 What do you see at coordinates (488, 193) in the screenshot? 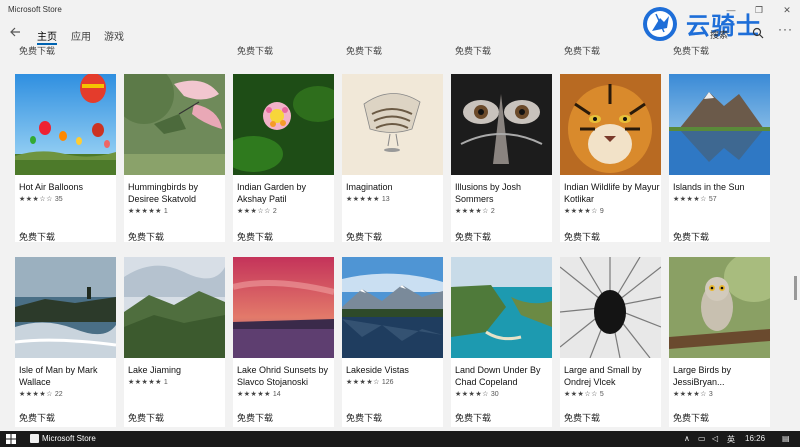
I see `tile-name: Illusions by Josh Sommers` at bounding box center [488, 193].